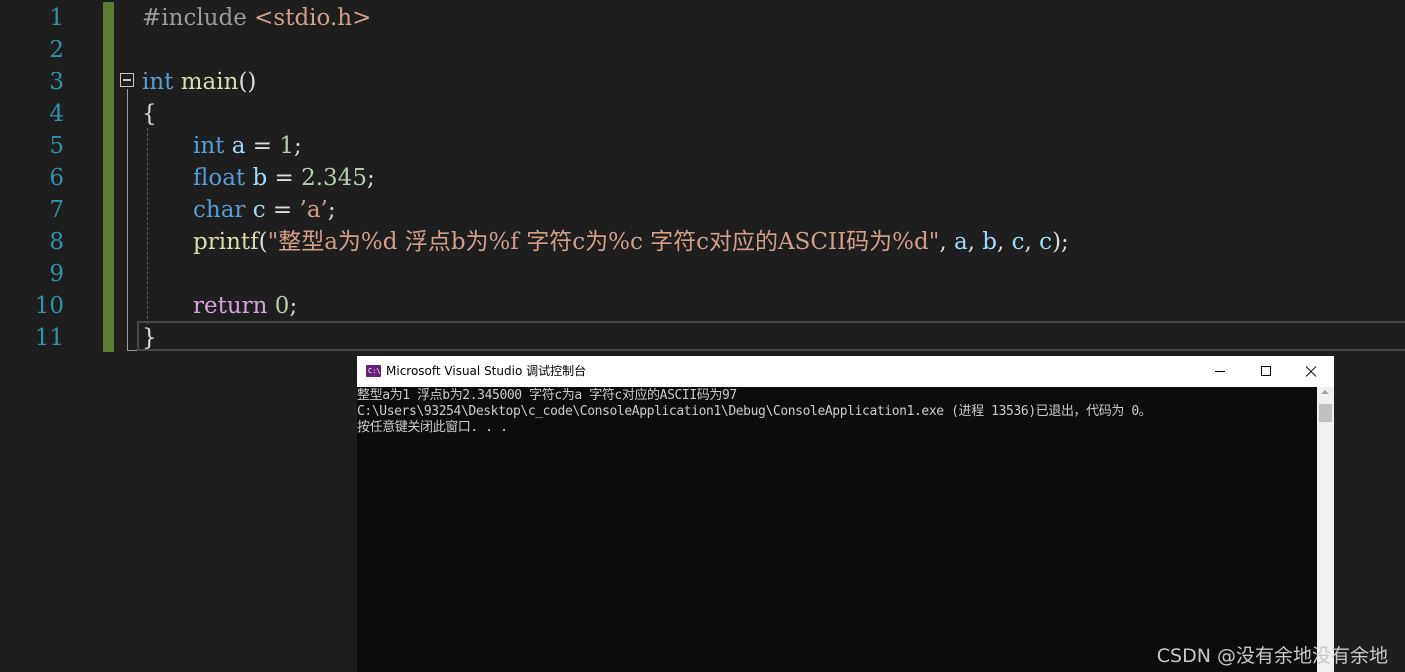 This screenshot has width=1405, height=672. What do you see at coordinates (49, 306) in the screenshot?
I see `line-number-10: 10` at bounding box center [49, 306].